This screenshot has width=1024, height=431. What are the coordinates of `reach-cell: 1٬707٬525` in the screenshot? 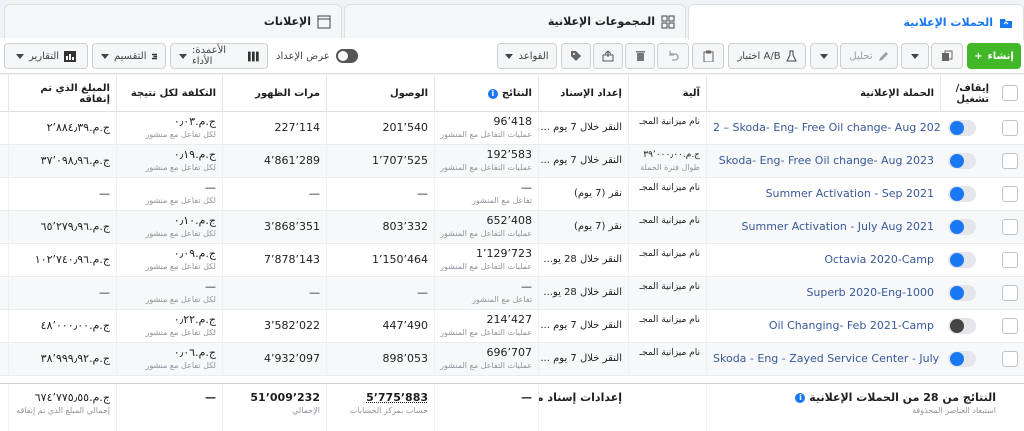 It's located at (380, 161).